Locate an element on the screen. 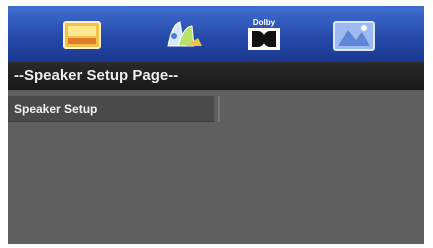 This screenshot has width=433, height=248. dolby-icon: Dolby is located at coordinates (264, 35).